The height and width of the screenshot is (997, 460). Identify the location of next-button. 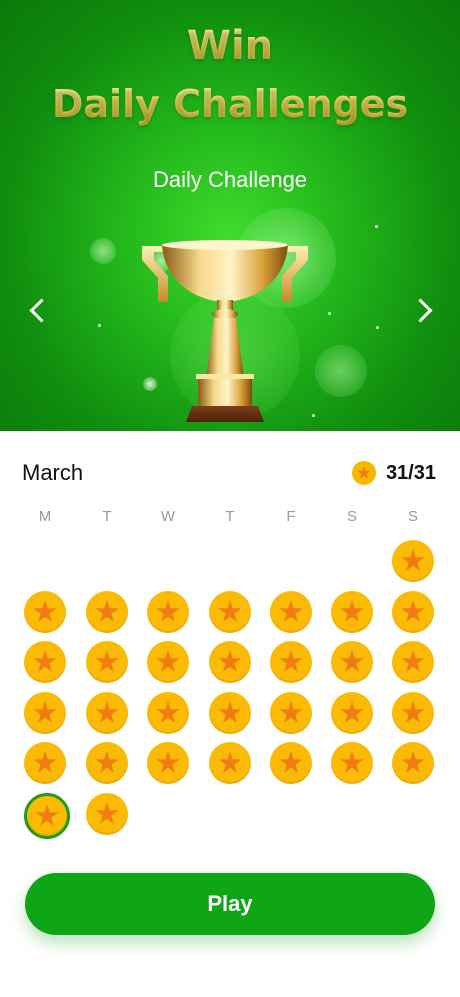
(423, 310).